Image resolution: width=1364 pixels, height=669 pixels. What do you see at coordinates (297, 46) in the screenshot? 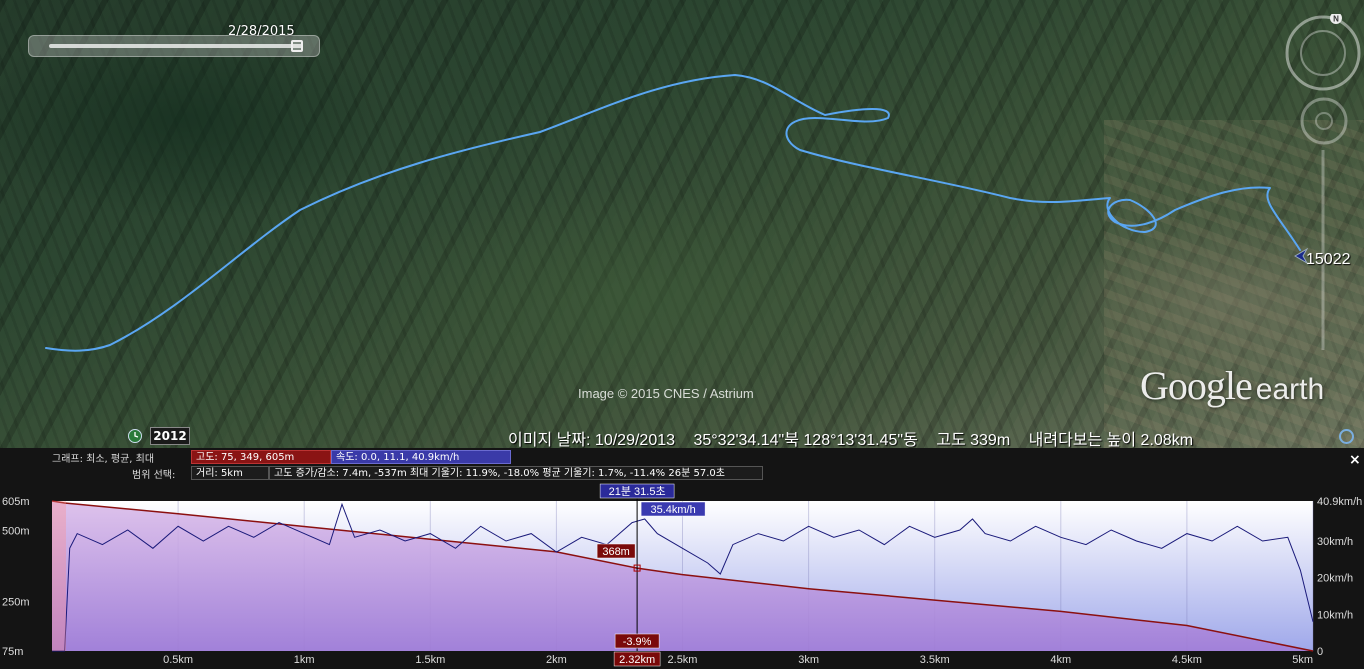
I see `time-slider-thumb` at bounding box center [297, 46].